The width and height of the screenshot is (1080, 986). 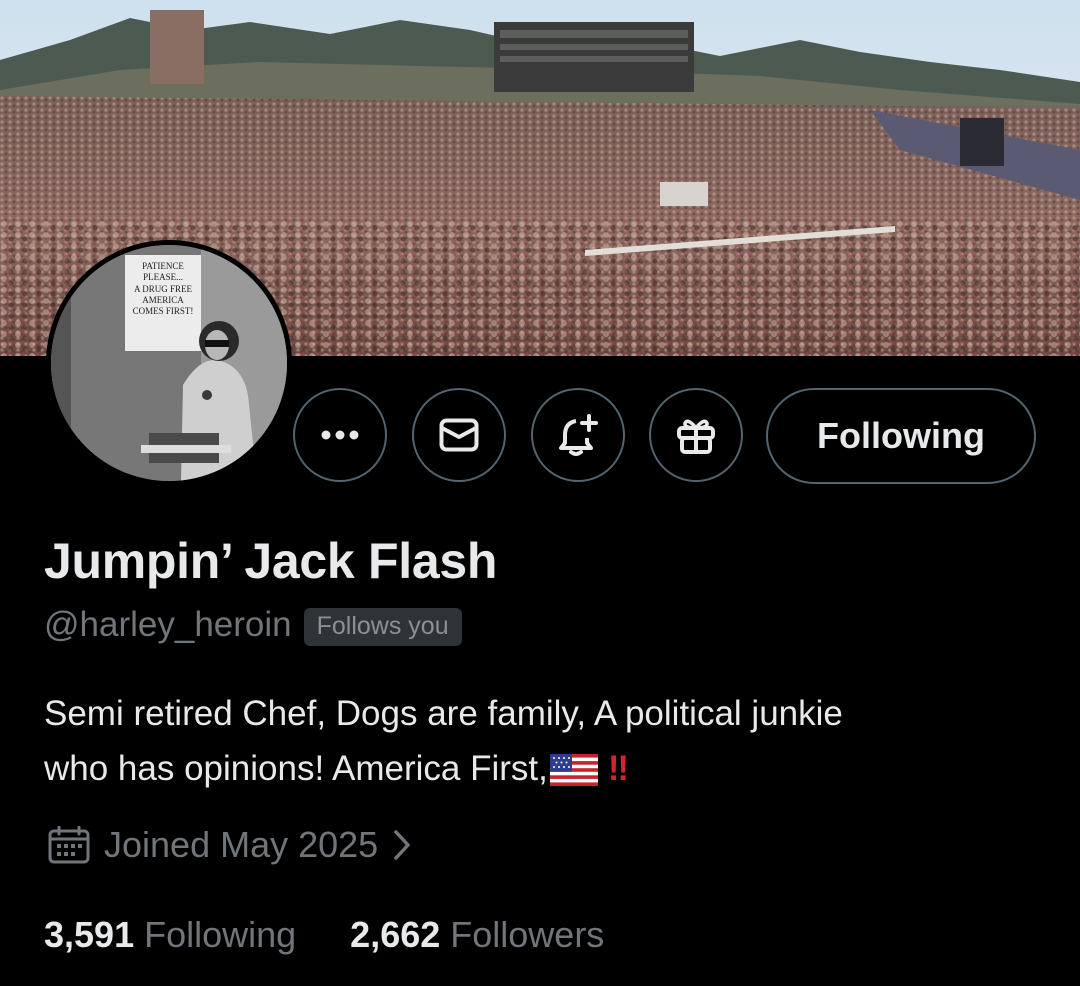 I want to click on following-button: Following, so click(x=901, y=436).